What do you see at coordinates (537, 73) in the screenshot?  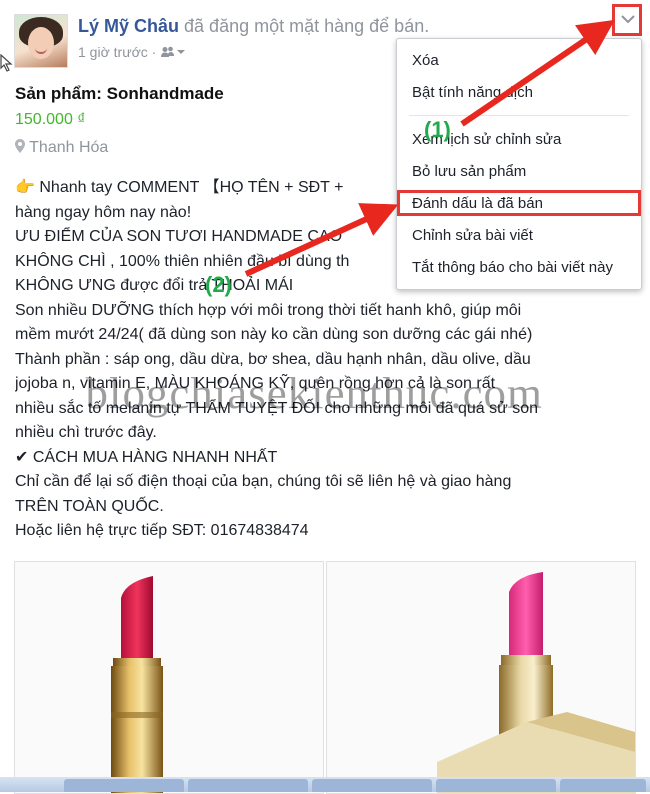 I see `arrow-to-options` at bounding box center [537, 73].